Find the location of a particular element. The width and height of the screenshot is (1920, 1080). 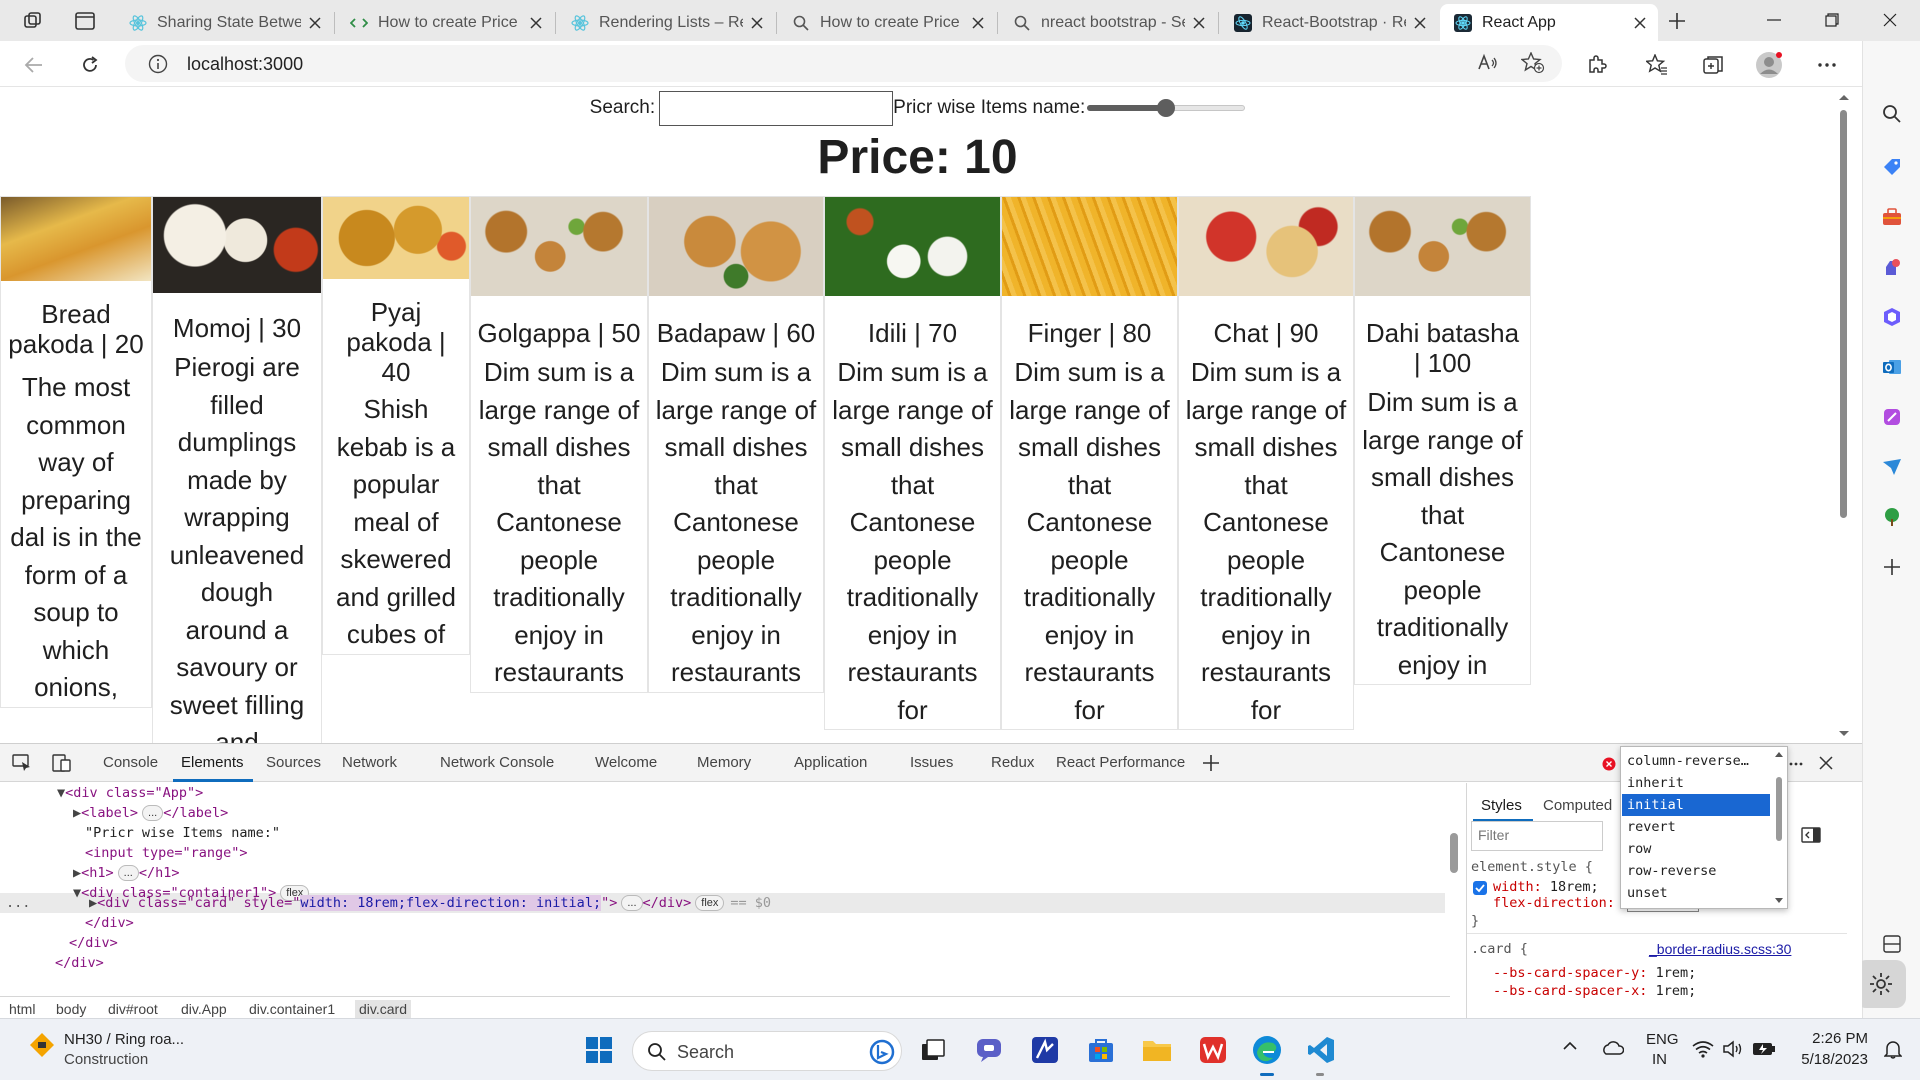

tab-redux: Redux is located at coordinates (1012, 762).